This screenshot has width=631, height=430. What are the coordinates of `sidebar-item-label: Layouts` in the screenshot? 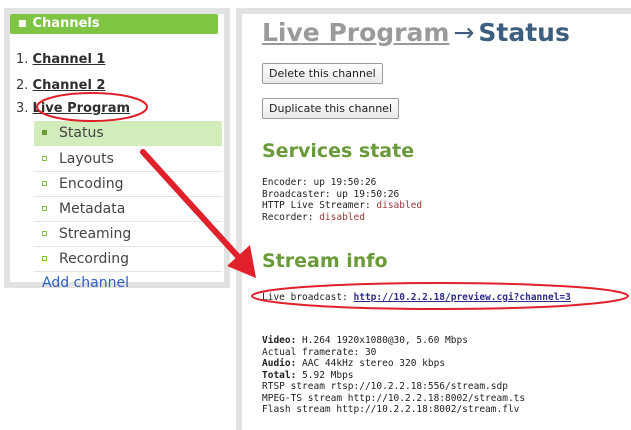 It's located at (86, 159).